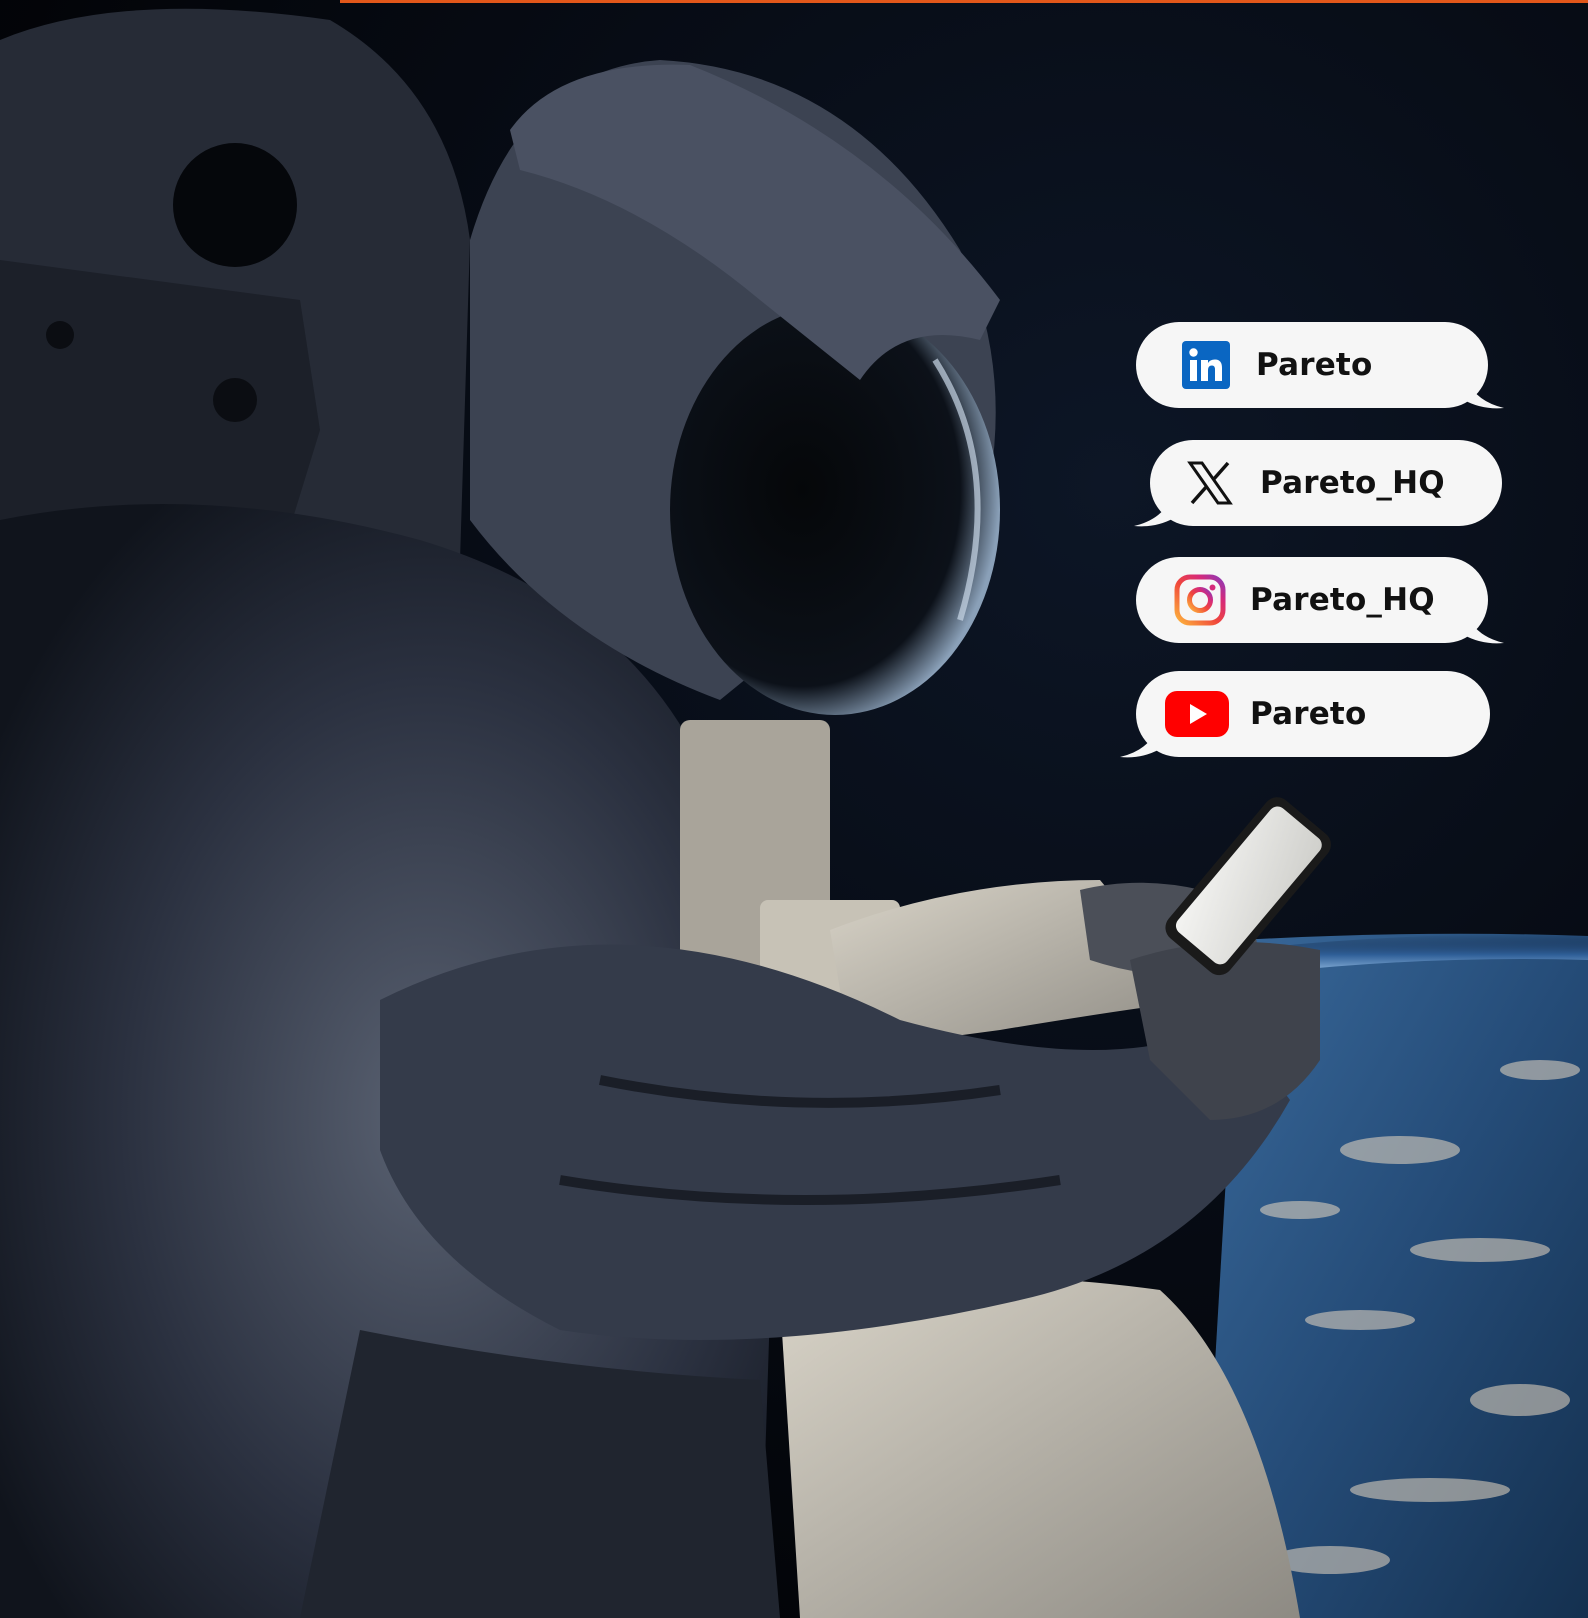 This screenshot has width=1588, height=1618. I want to click on linkedin-icon, so click(1206, 365).